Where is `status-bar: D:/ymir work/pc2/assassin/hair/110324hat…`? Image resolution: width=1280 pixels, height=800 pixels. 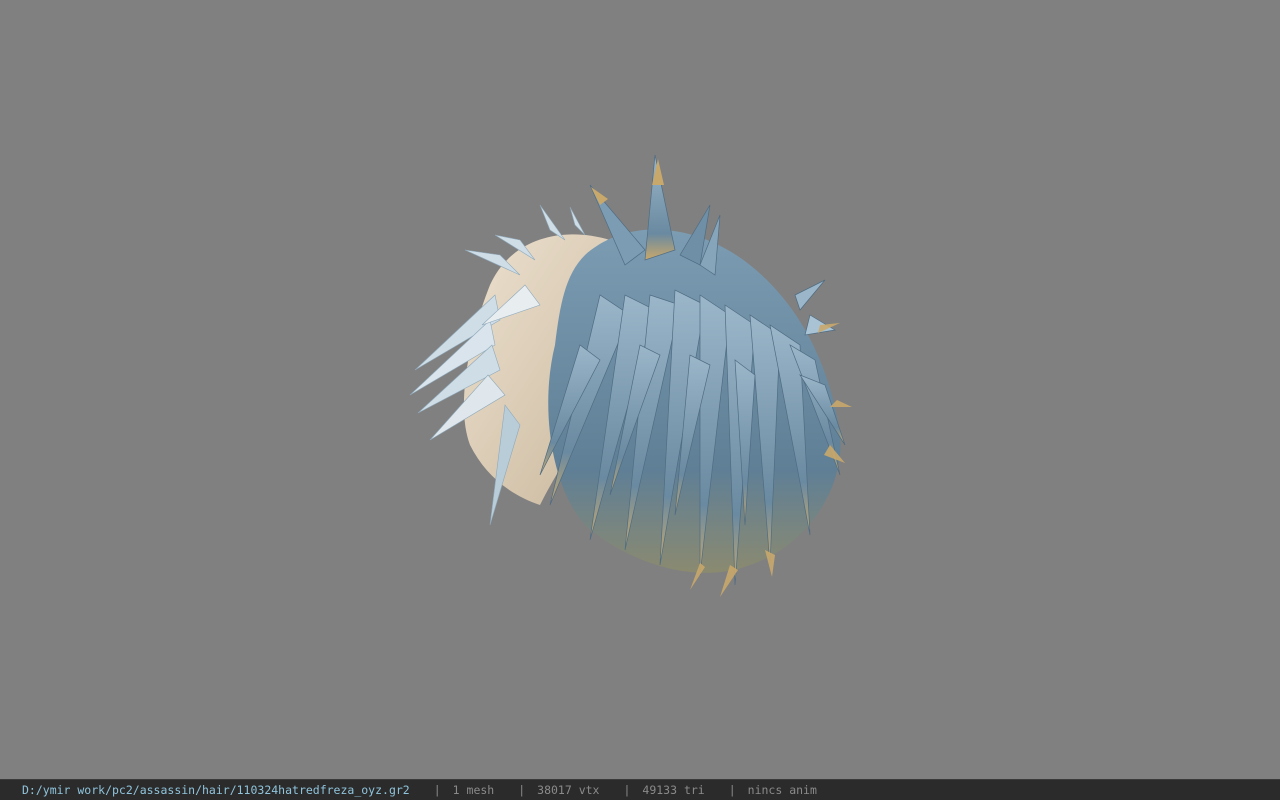
status-bar: D:/ymir work/pc2/assassin/hair/110324hat… is located at coordinates (640, 789).